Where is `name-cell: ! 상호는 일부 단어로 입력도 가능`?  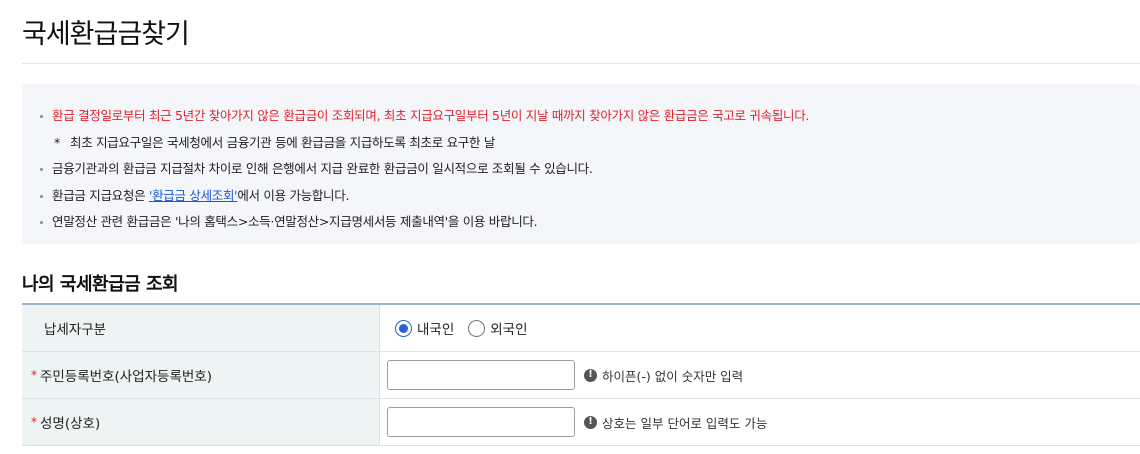 name-cell: ! 상호는 일부 단어로 입력도 가능 is located at coordinates (760, 422).